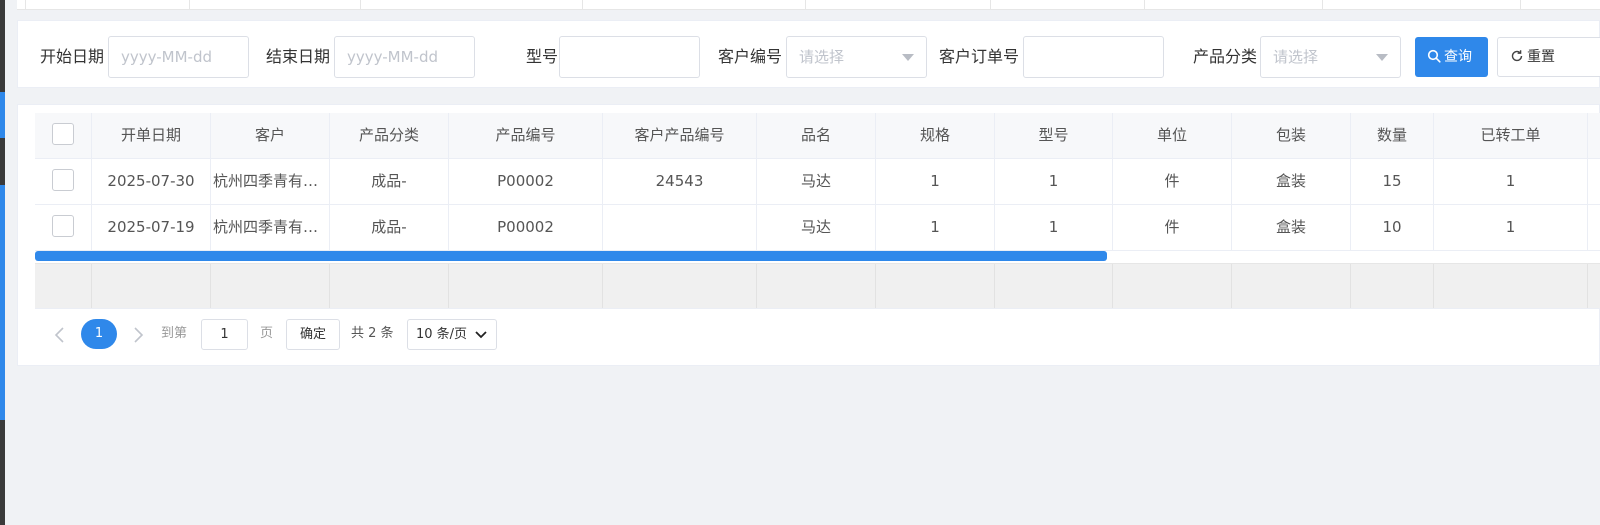 Image resolution: width=1600 pixels, height=525 pixels. What do you see at coordinates (1517, 56) in the screenshot?
I see `refresh-icon` at bounding box center [1517, 56].